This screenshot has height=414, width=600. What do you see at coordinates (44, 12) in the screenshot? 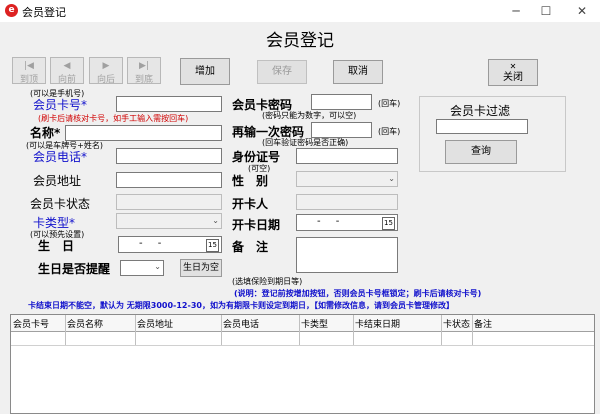
I see `window-title: 会员登记` at bounding box center [44, 12].